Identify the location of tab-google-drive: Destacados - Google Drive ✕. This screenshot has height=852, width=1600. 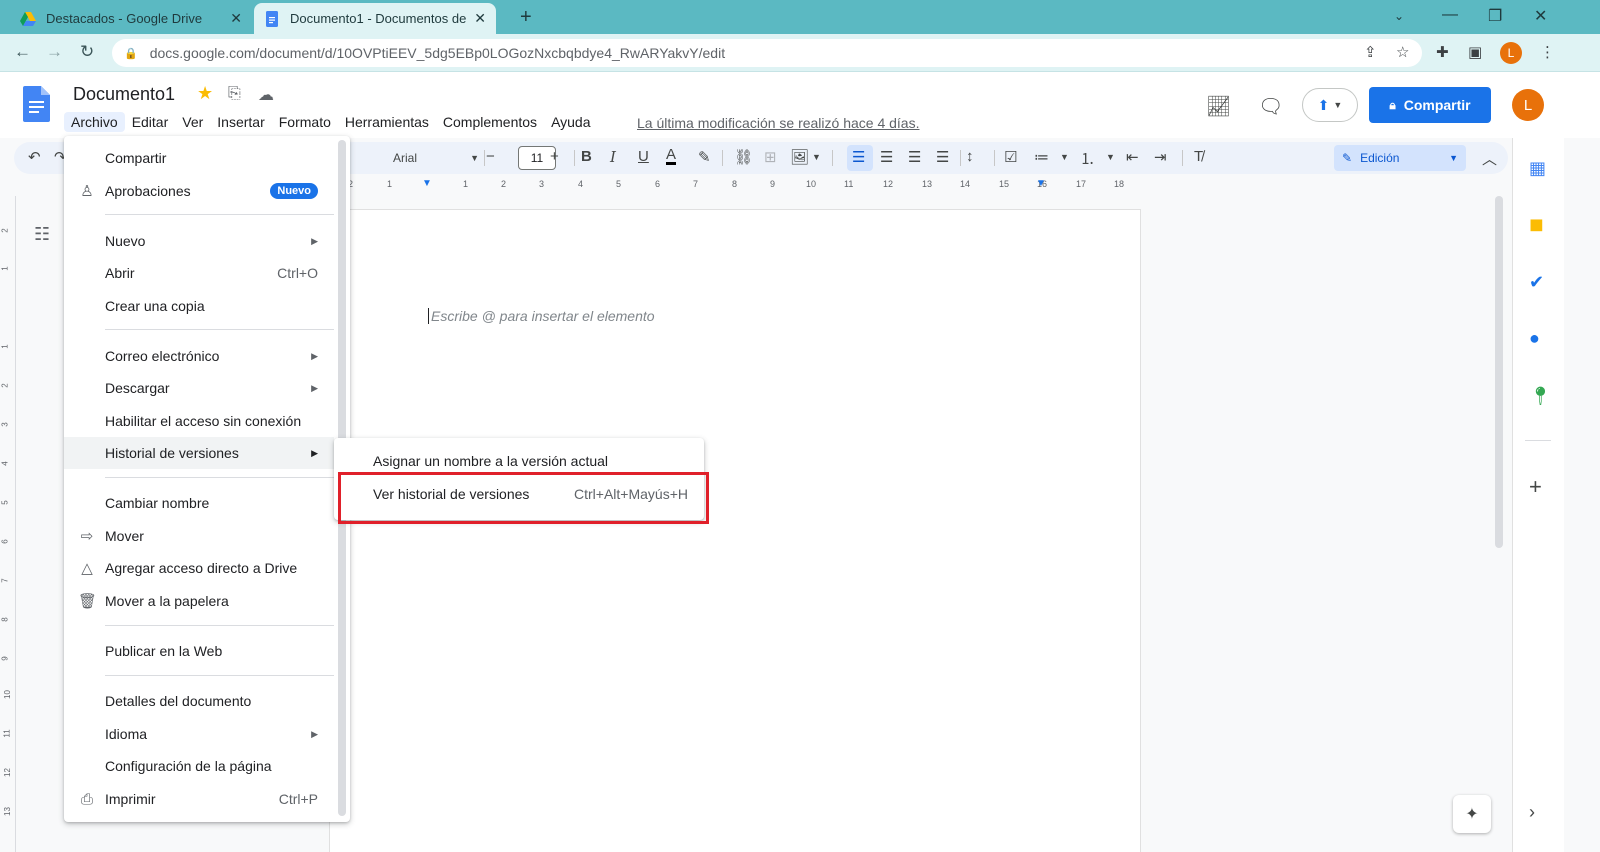
(131, 18).